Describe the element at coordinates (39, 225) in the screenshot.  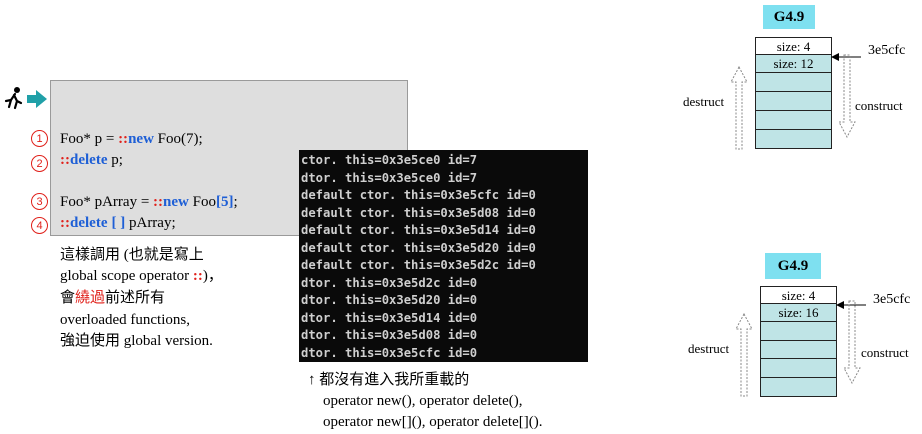
I see `step-number-4: 4` at that location.